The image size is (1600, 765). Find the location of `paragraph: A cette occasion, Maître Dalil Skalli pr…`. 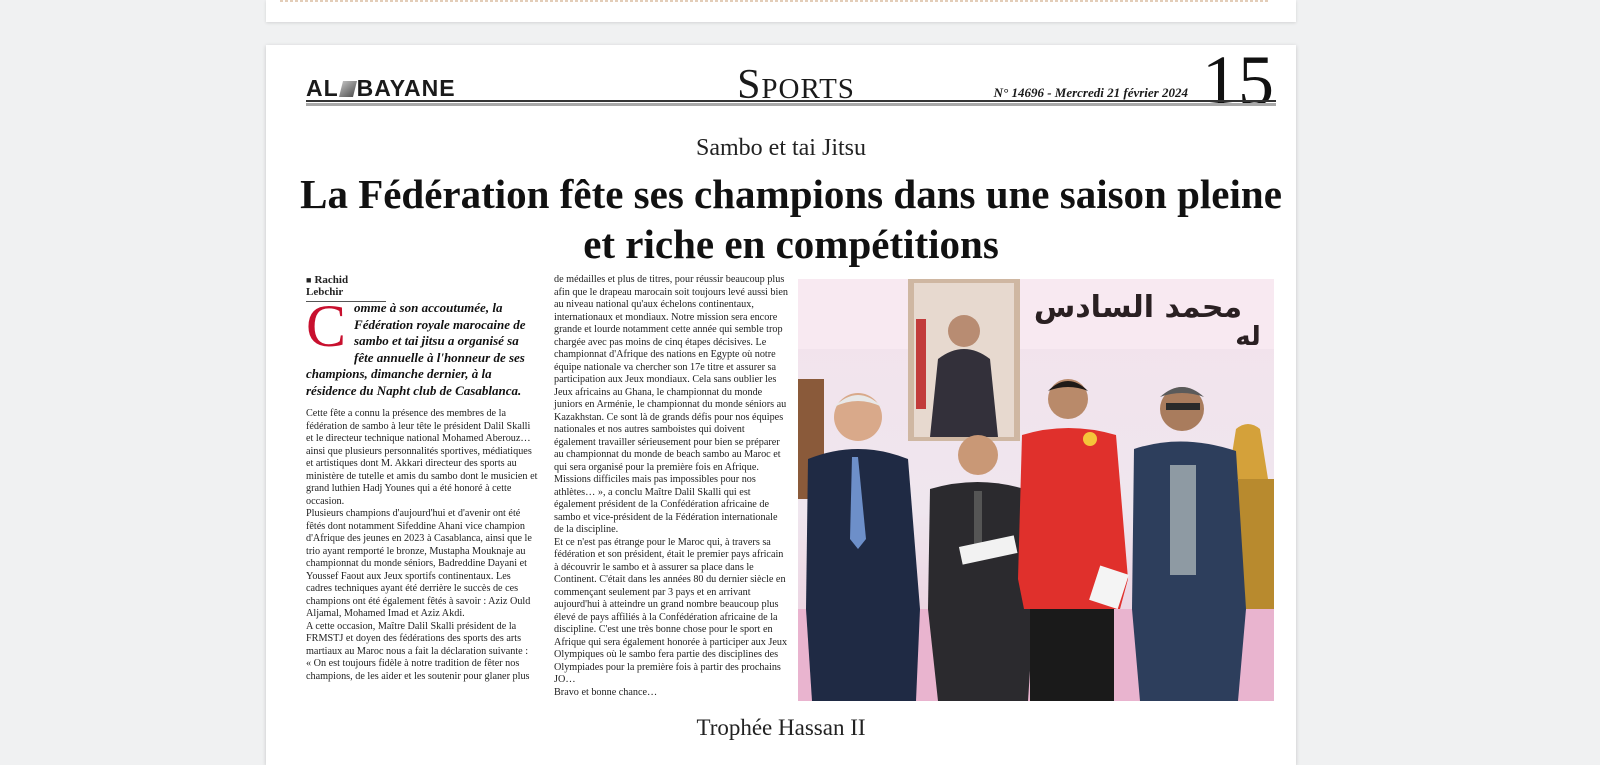

paragraph: A cette occasion, Maître Dalil Skalli pr… is located at coordinates (417, 638).